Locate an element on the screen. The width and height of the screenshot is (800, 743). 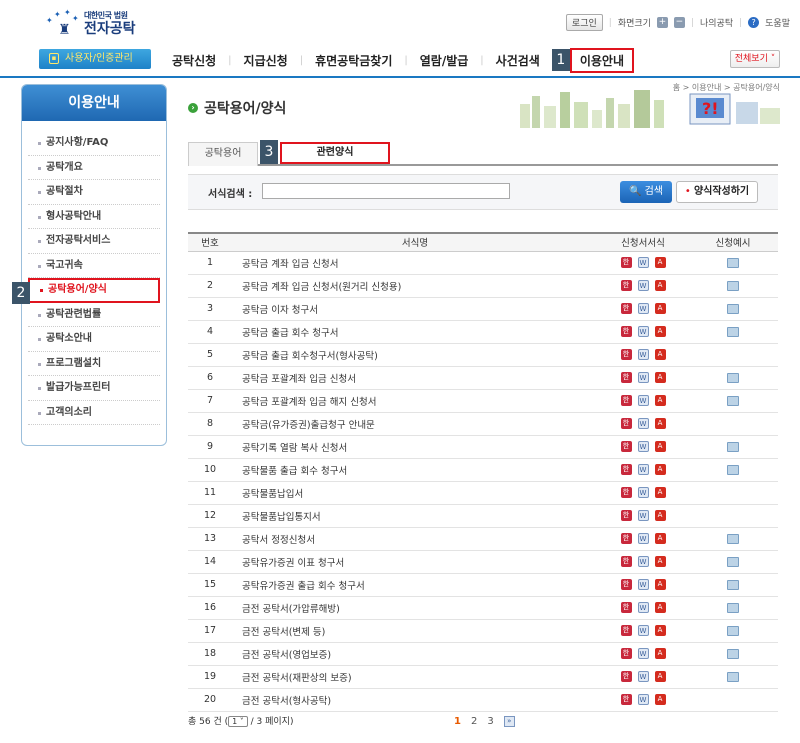
login-button: 로그인 is located at coordinates (584, 22).